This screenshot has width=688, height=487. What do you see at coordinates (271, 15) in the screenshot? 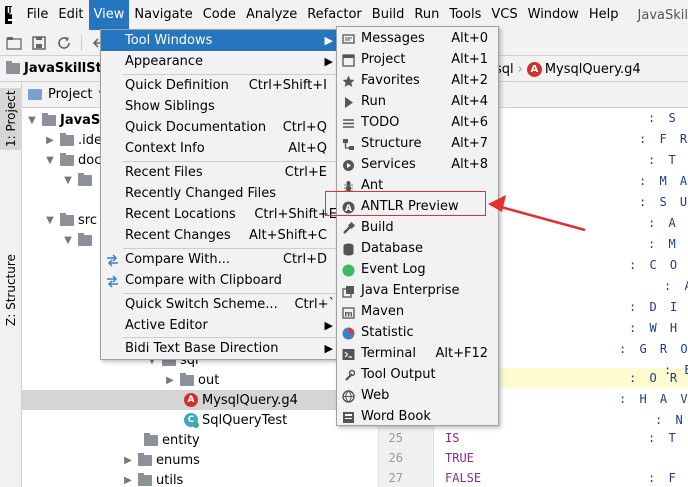
I see `menu-analyze: Analyze` at bounding box center [271, 15].